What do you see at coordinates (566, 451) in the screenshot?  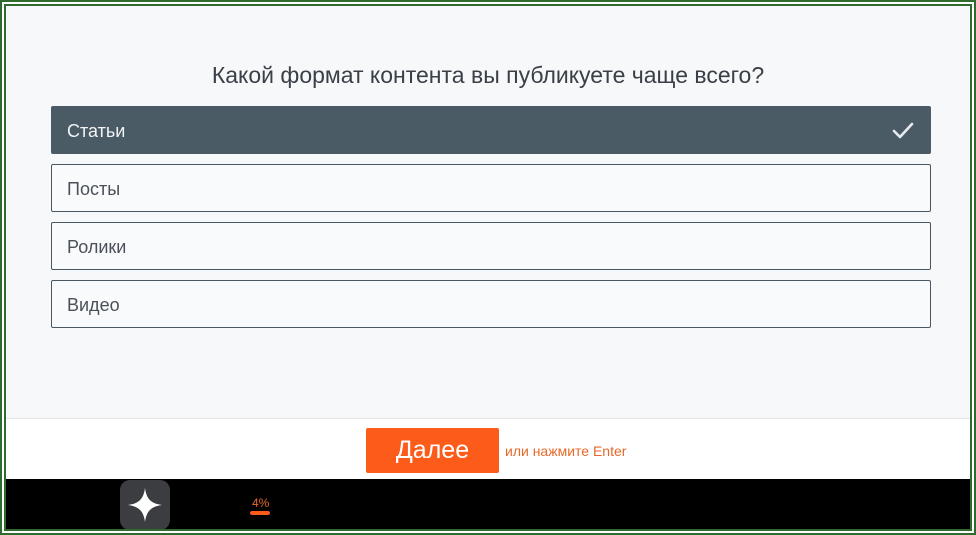 I see `enter-hint: или нажмите Enter` at bounding box center [566, 451].